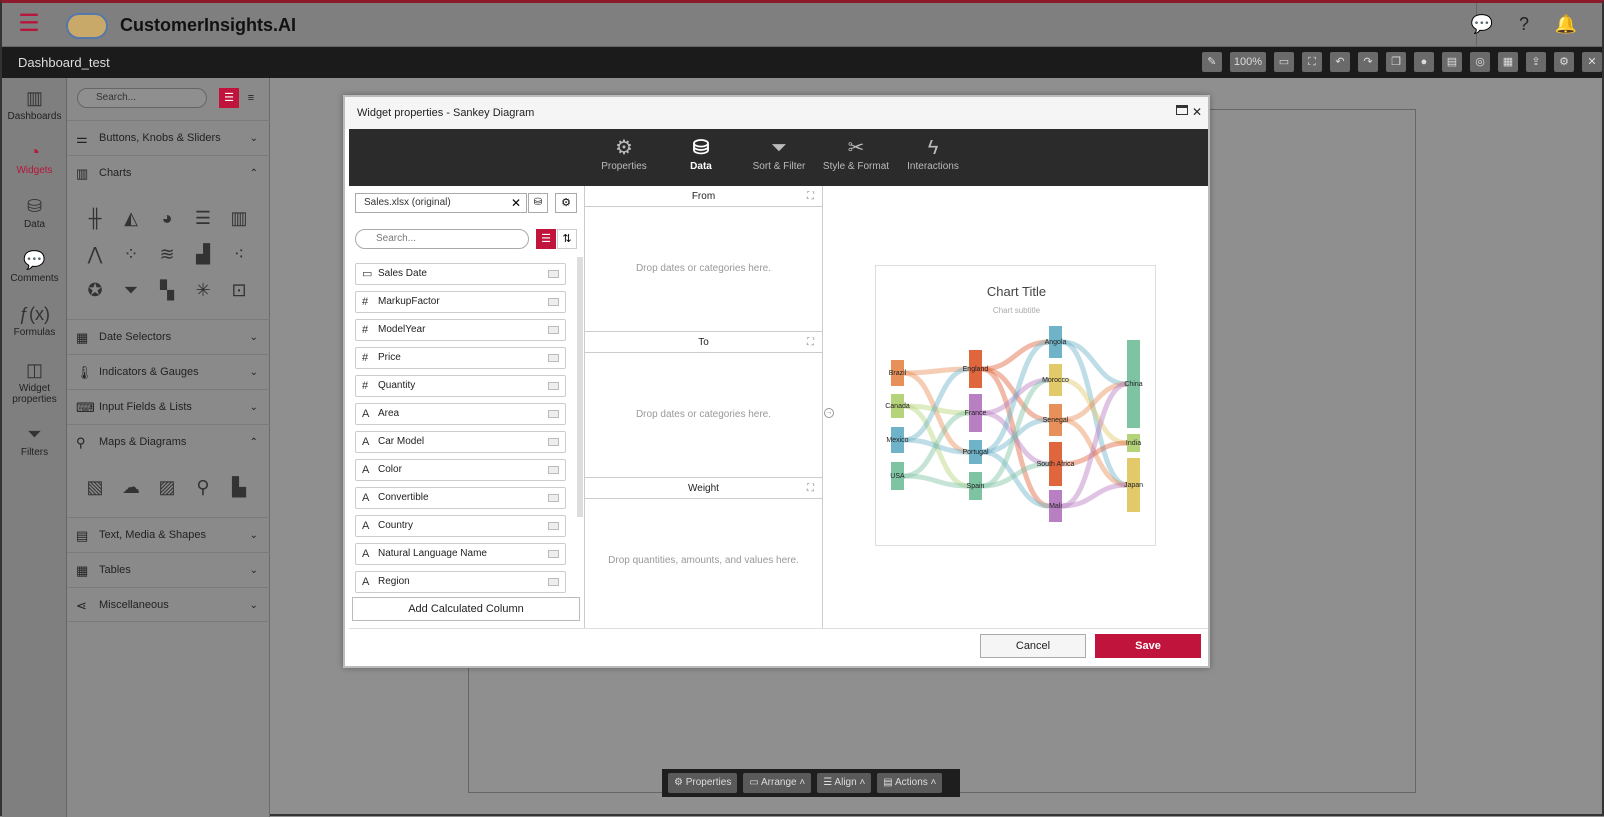 The height and width of the screenshot is (817, 1604). I want to click on magic-wand-icon: ✎, so click(1211, 62).